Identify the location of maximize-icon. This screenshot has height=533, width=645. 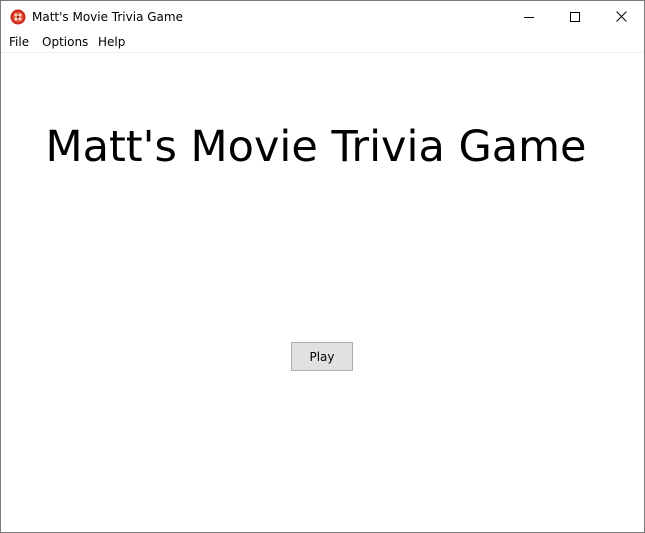
(575, 16).